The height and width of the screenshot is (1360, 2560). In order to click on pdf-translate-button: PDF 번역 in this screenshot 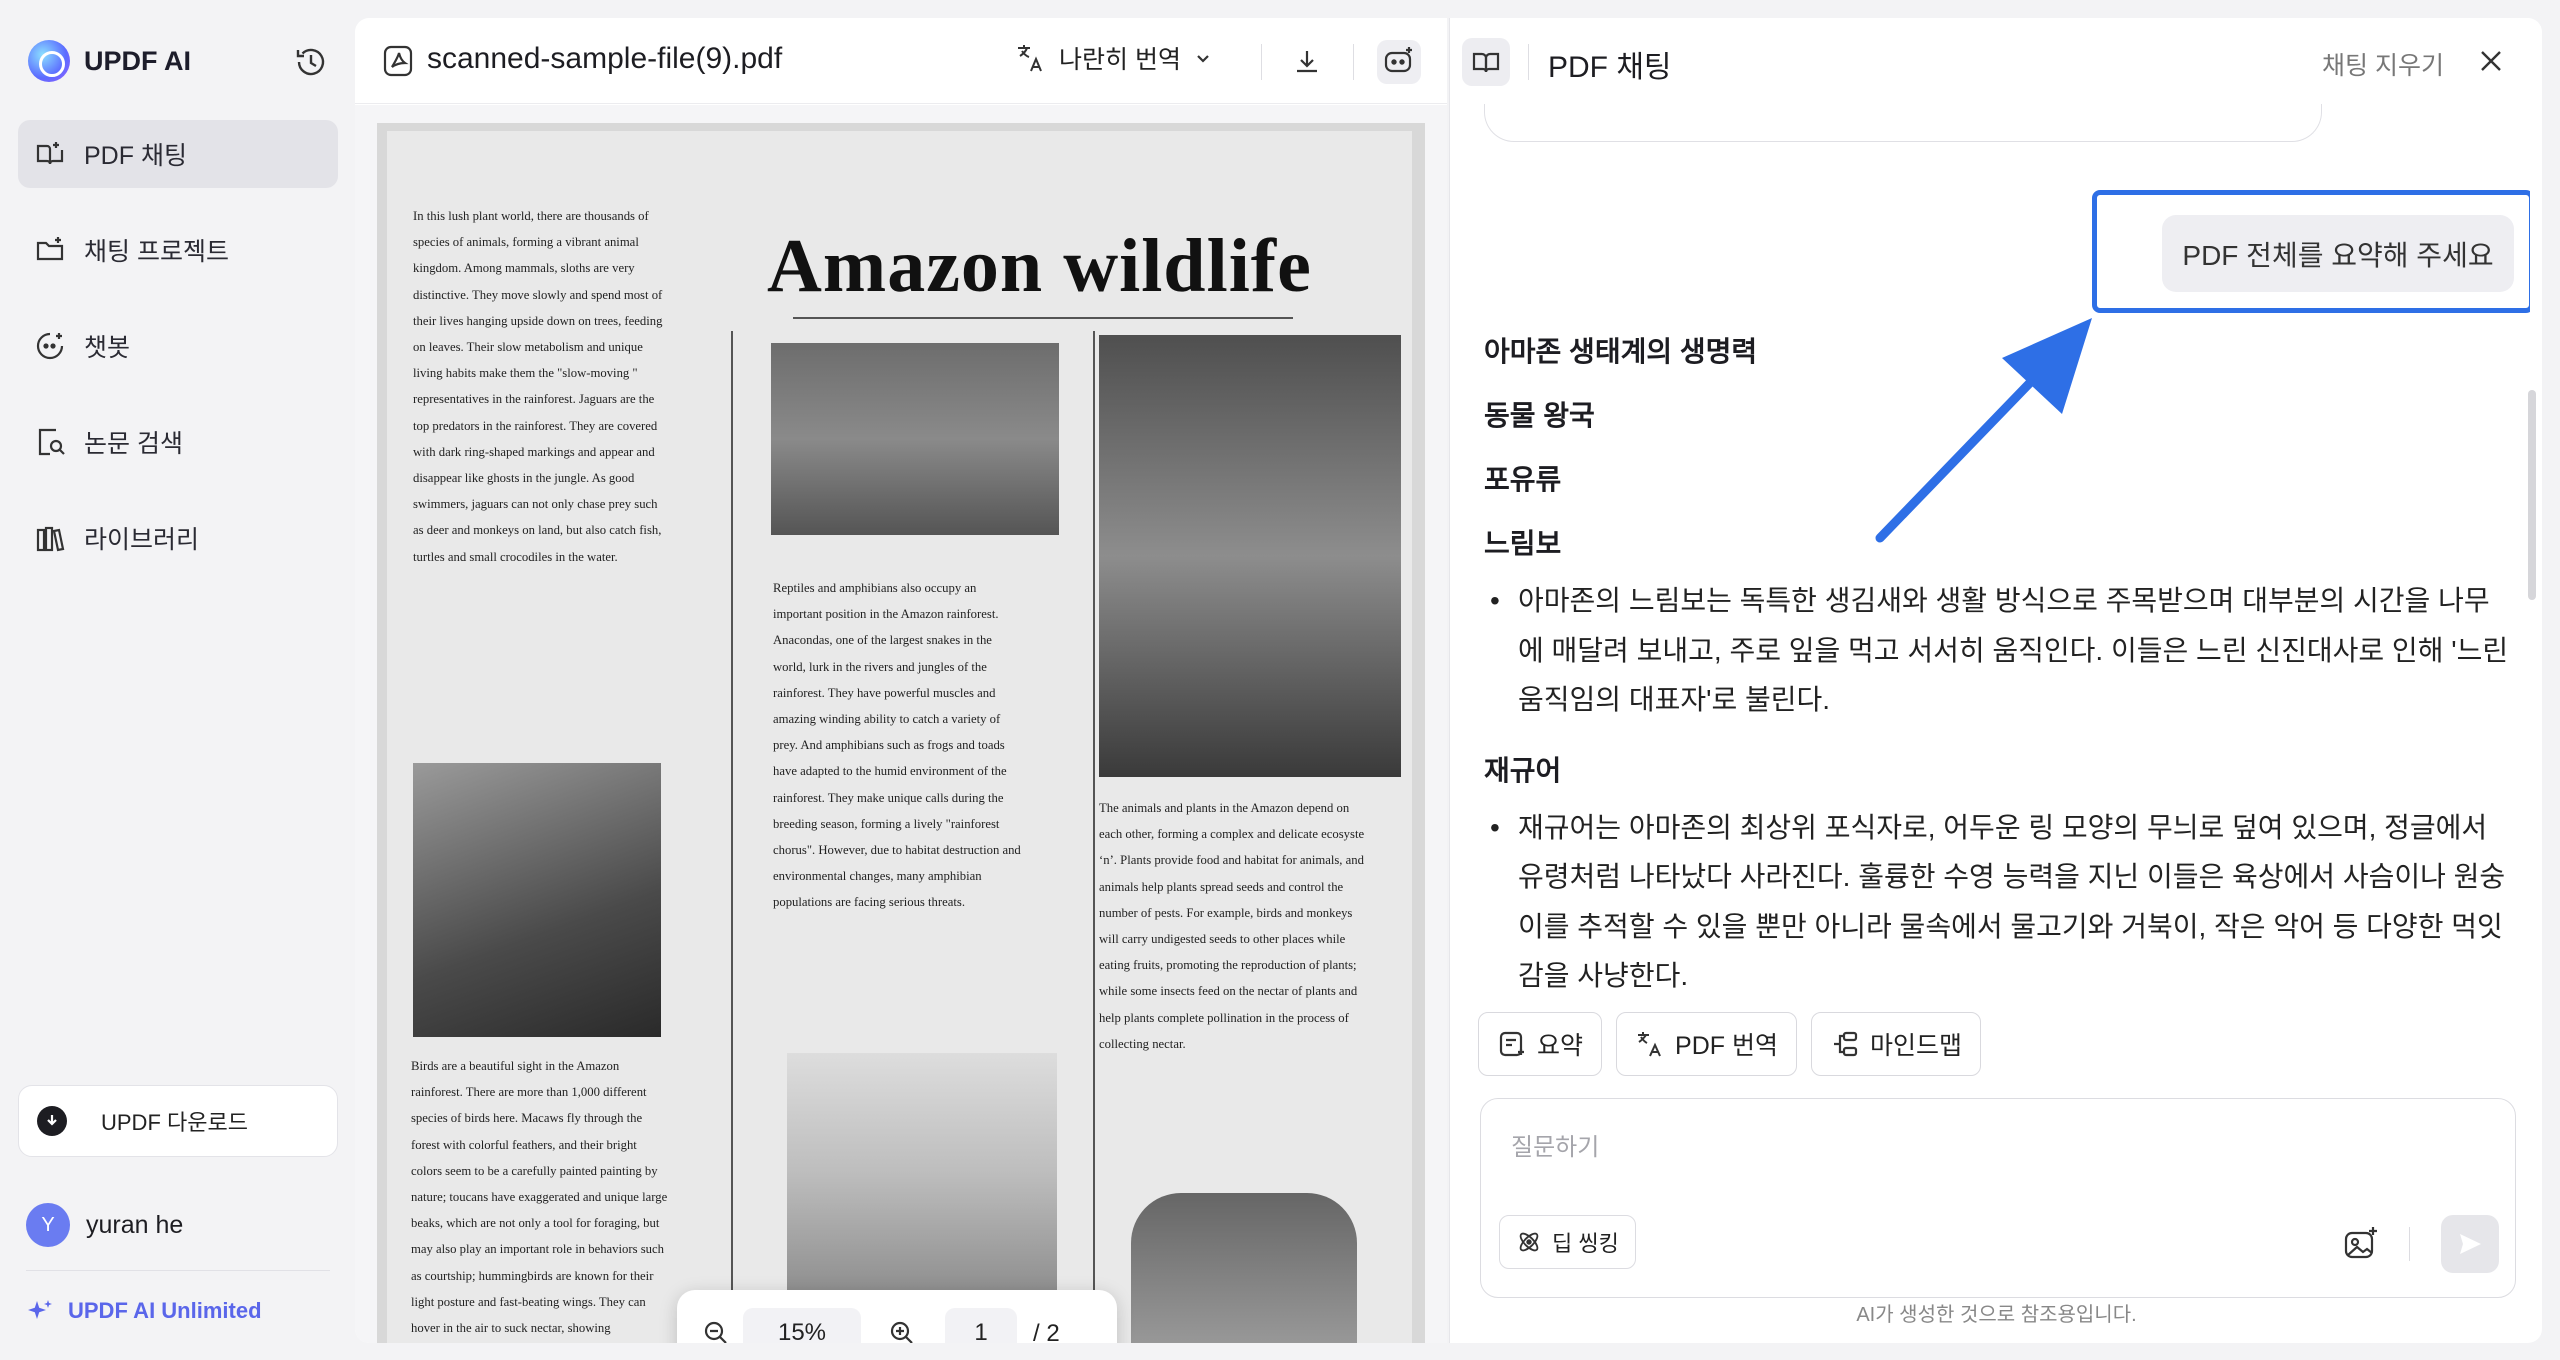, I will do `click(1706, 1044)`.